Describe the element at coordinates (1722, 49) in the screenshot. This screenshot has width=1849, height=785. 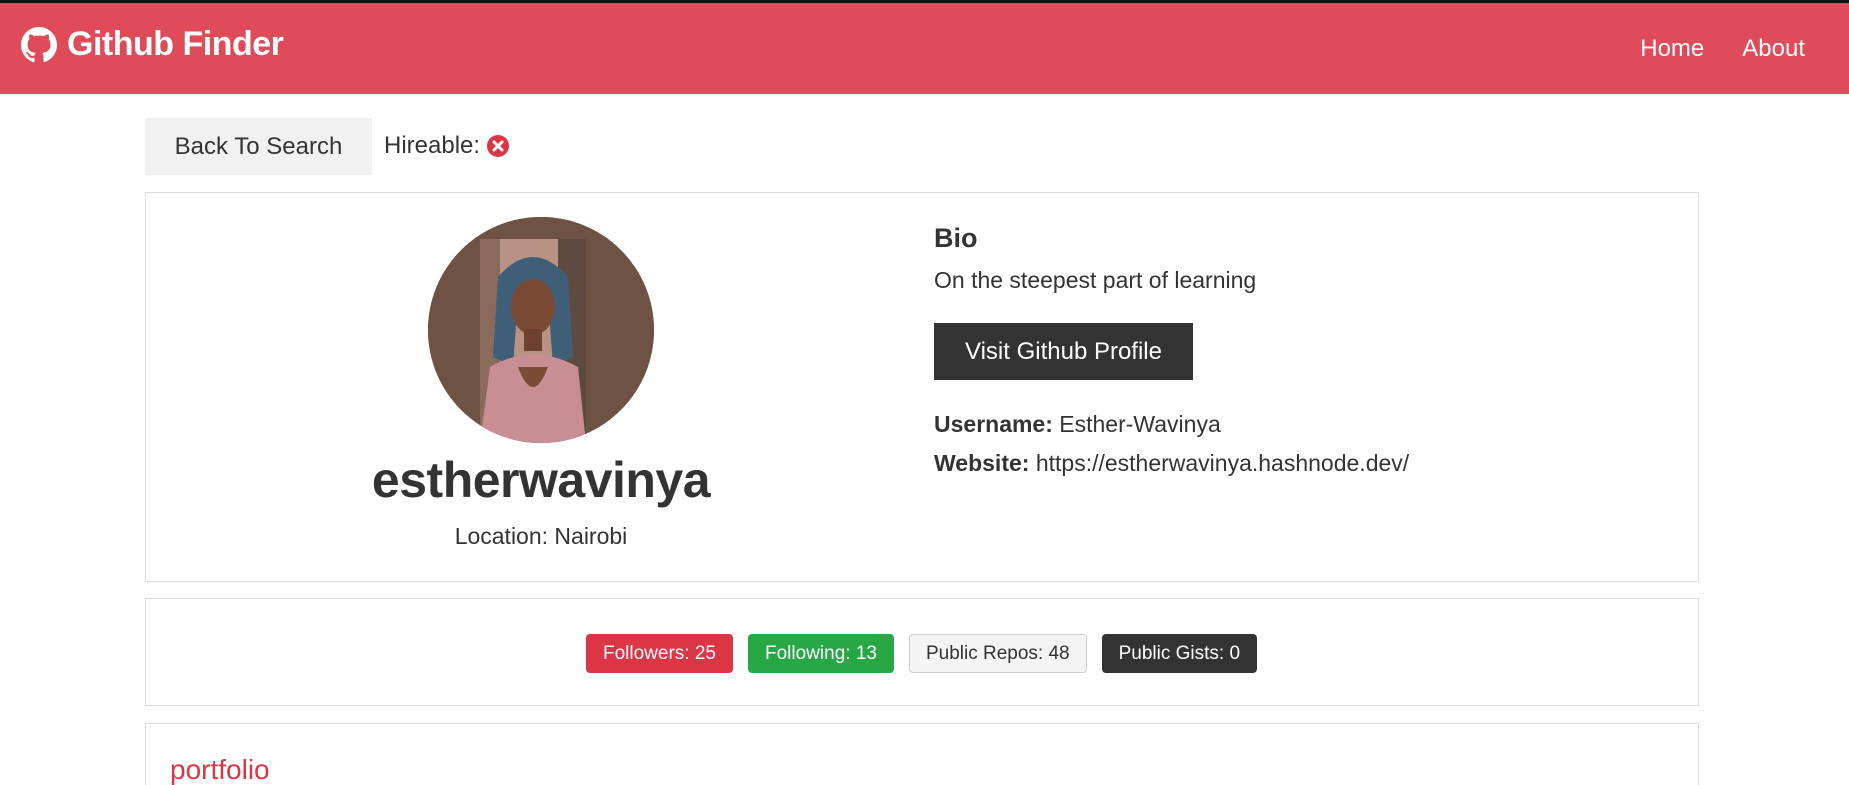
I see `nav-links: Home About` at that location.